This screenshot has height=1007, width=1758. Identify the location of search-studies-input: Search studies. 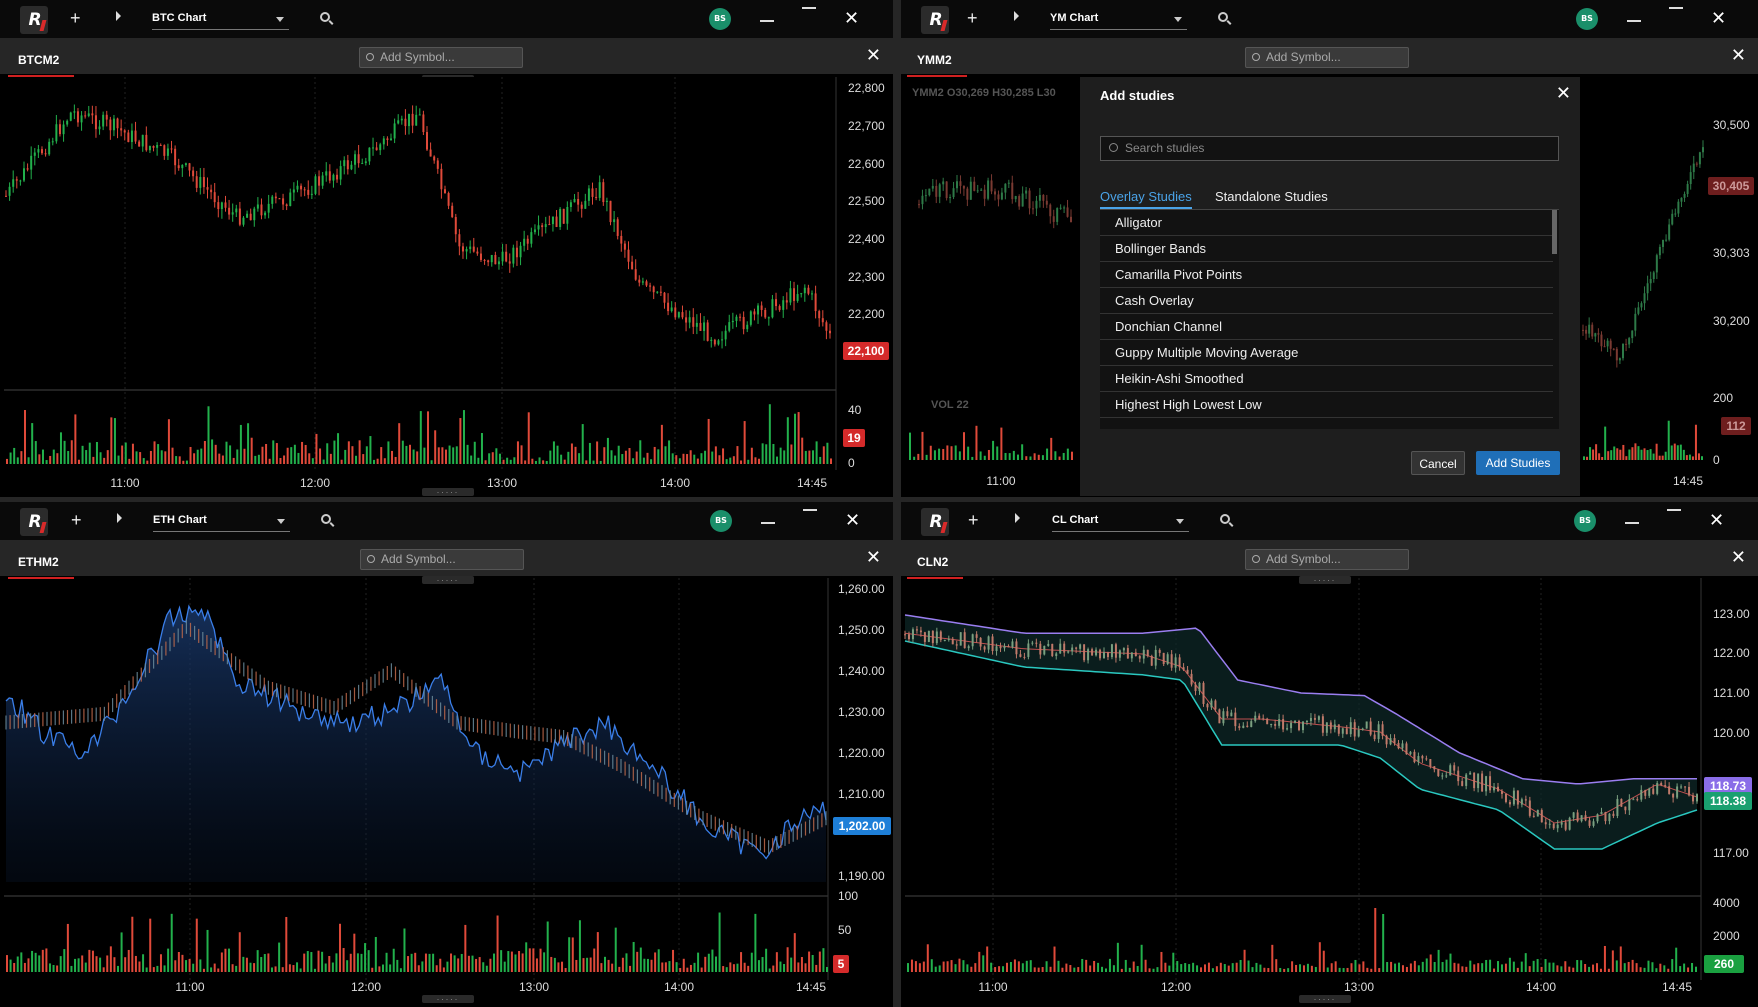
(1329, 148).